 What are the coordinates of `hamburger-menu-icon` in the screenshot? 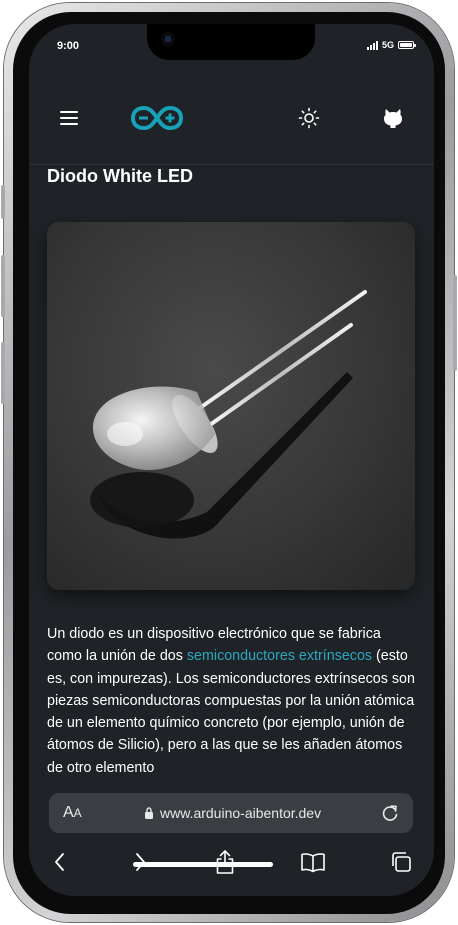 It's located at (69, 118).